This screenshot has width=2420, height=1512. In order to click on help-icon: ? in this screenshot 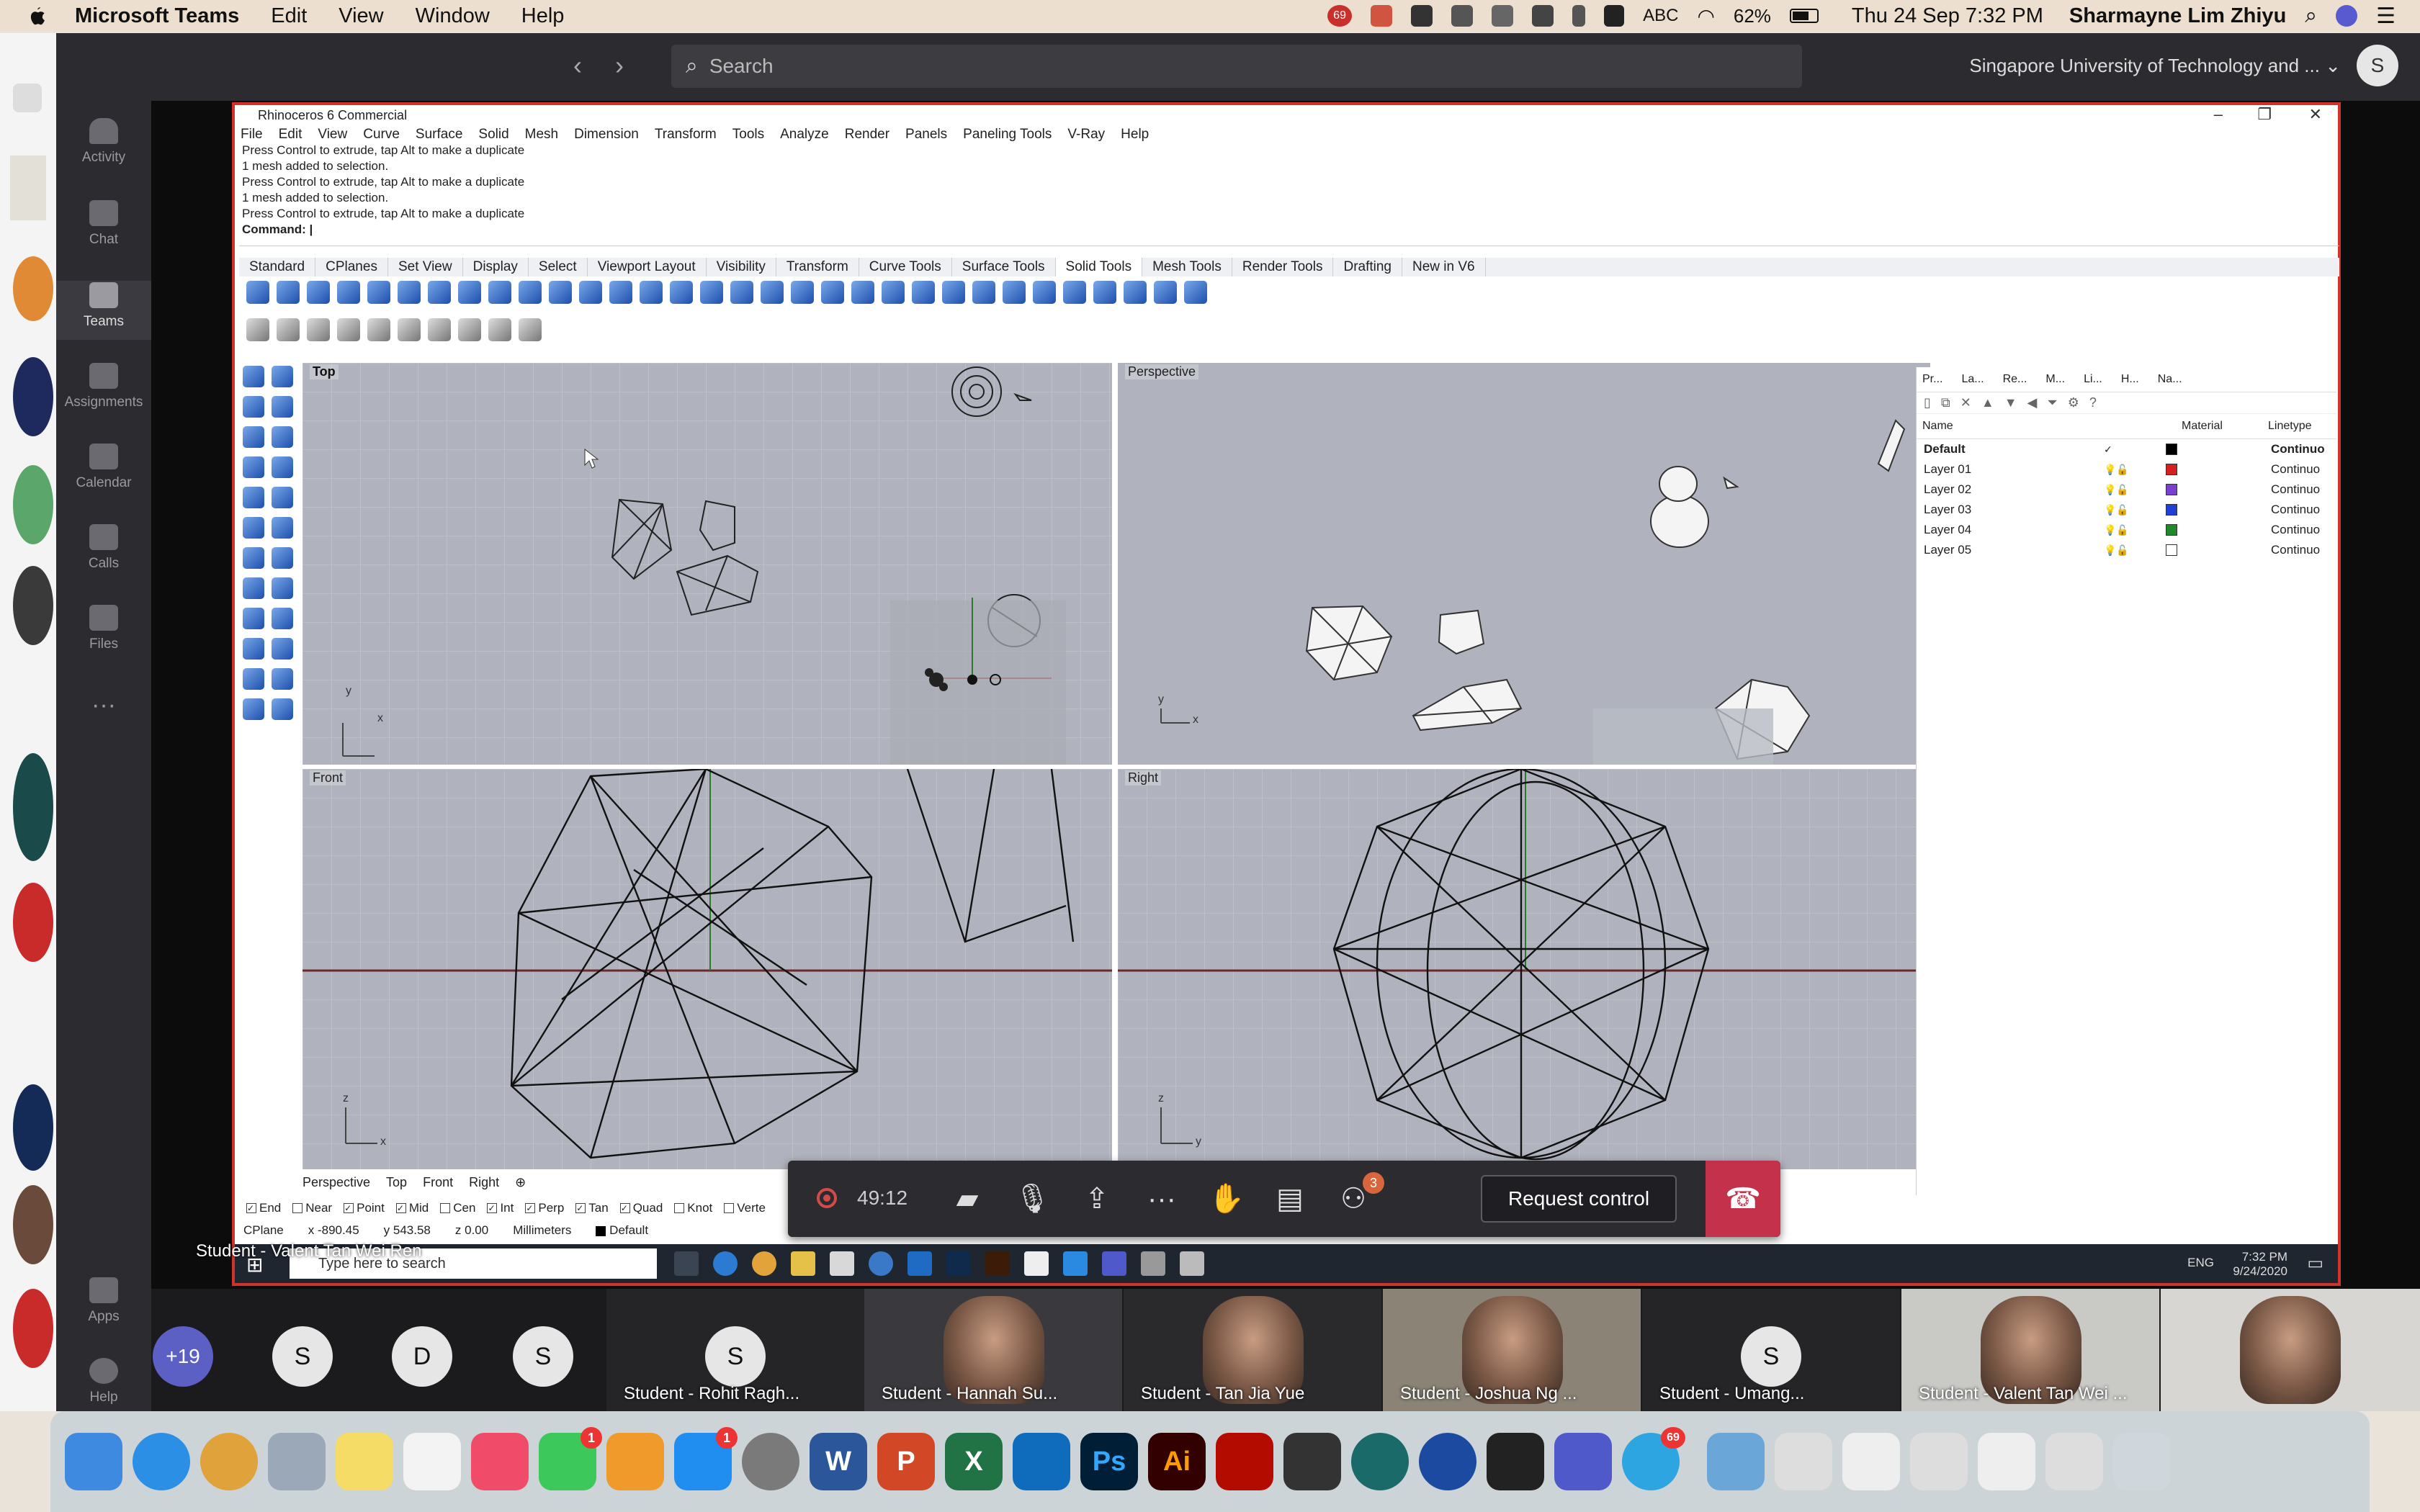, I will do `click(2093, 402)`.